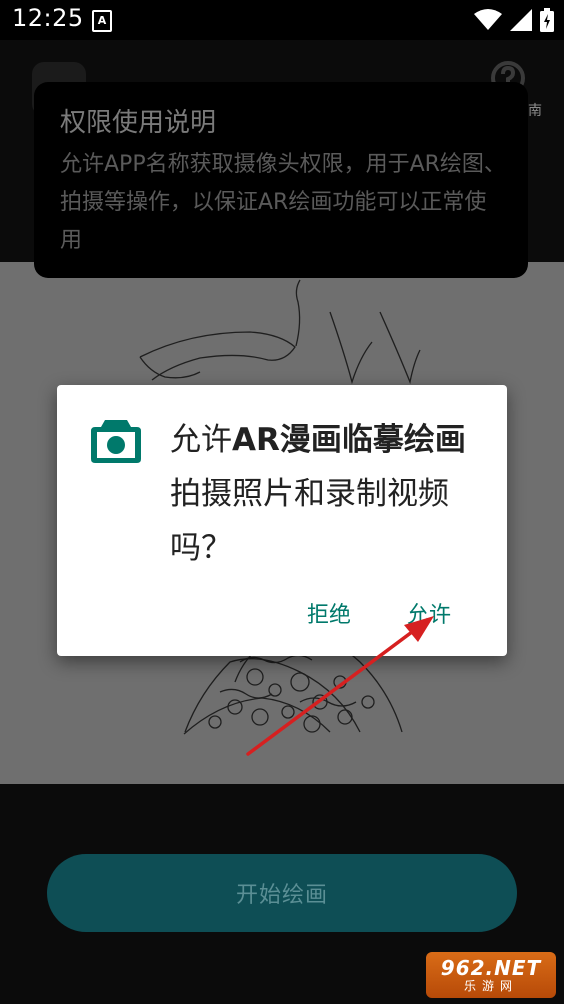 The height and width of the screenshot is (1004, 564). Describe the element at coordinates (429, 613) in the screenshot. I see `allow-button: 允许` at that location.